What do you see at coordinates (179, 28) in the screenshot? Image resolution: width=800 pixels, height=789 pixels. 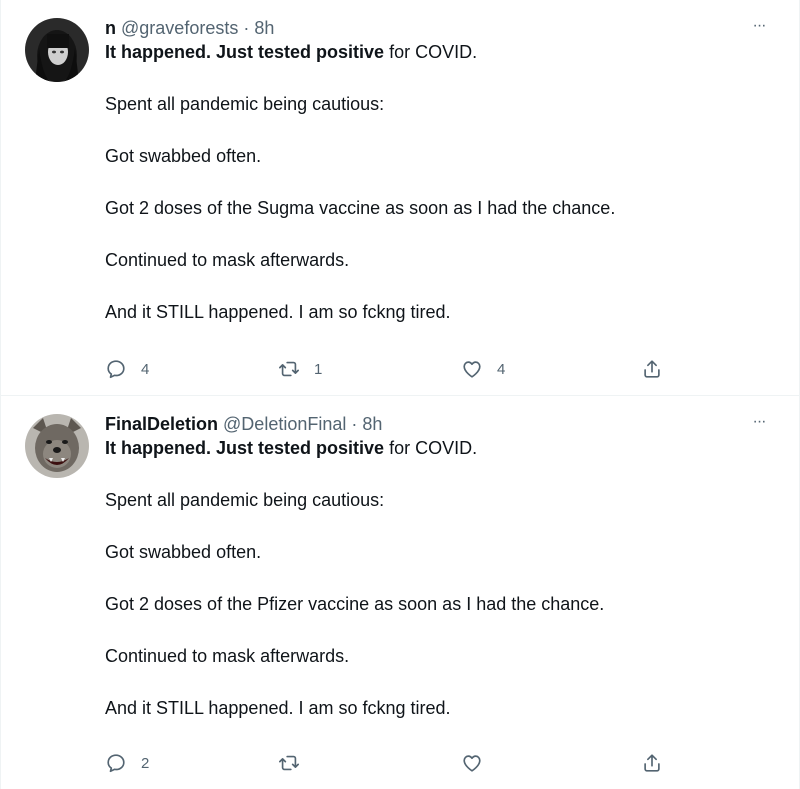 I see `user-handle: @graveforests` at bounding box center [179, 28].